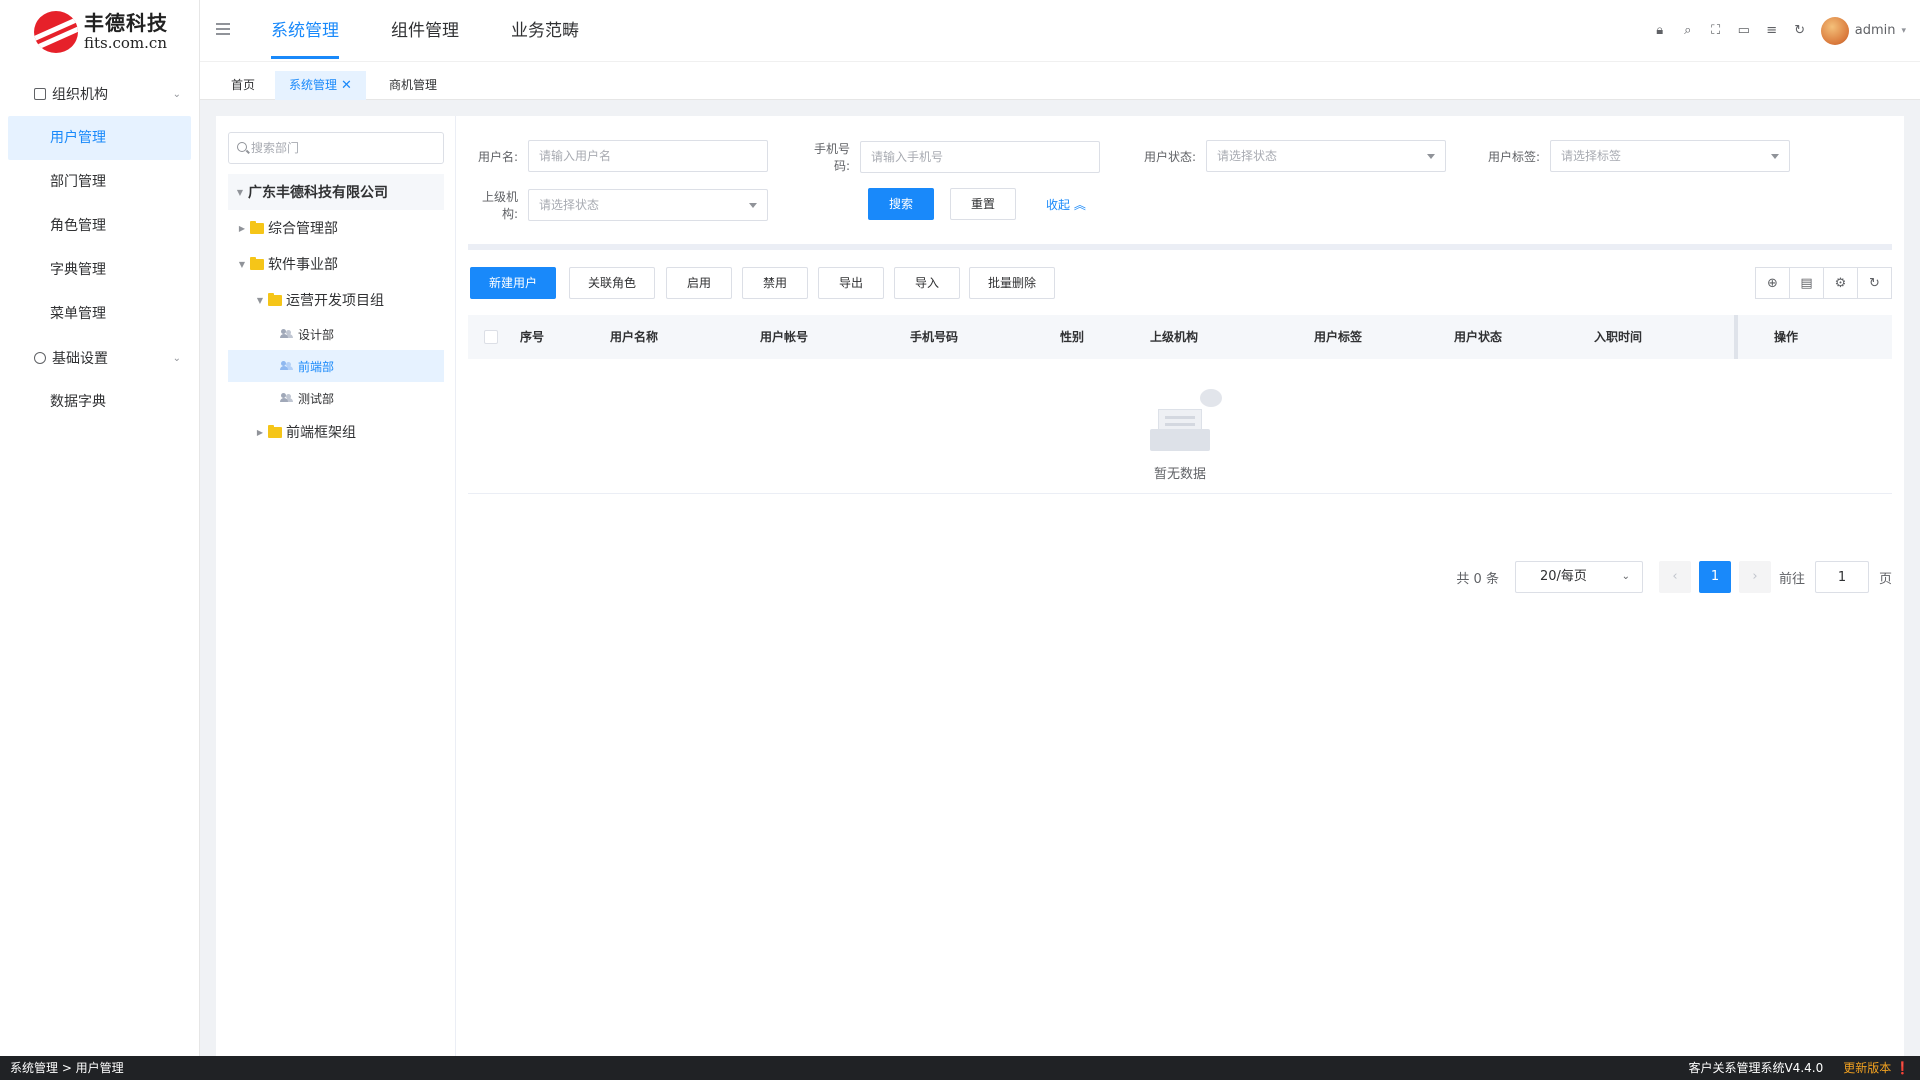  Describe the element at coordinates (927, 283) in the screenshot. I see `import-button: 导入` at that location.